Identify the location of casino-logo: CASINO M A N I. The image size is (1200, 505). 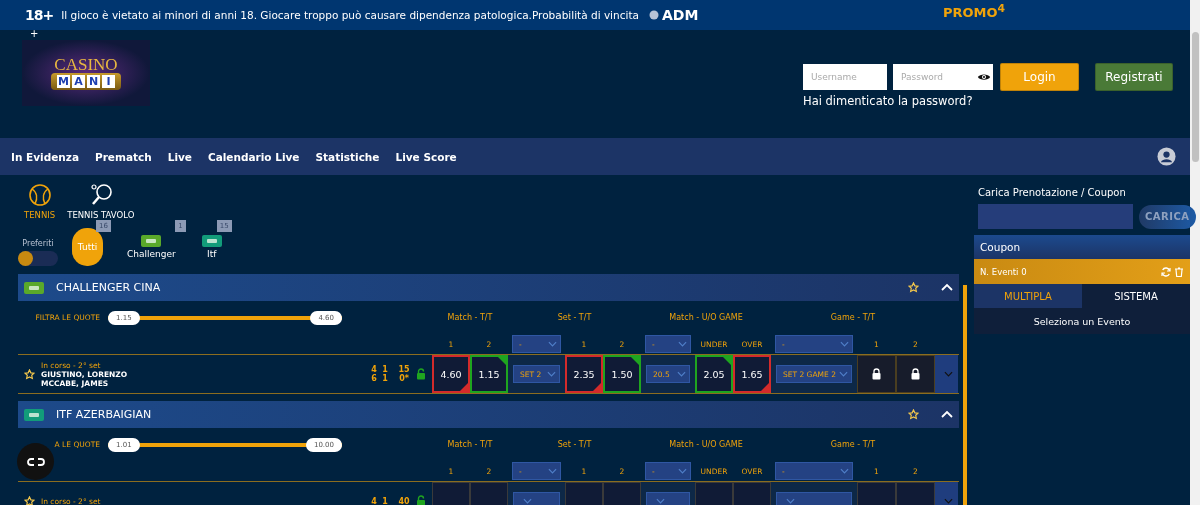
(86, 73).